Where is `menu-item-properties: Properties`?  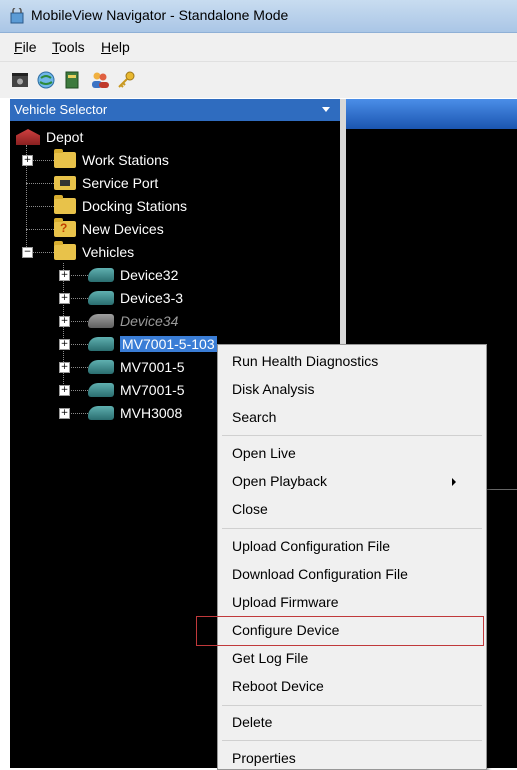
menu-item-properties: Properties is located at coordinates (264, 758).